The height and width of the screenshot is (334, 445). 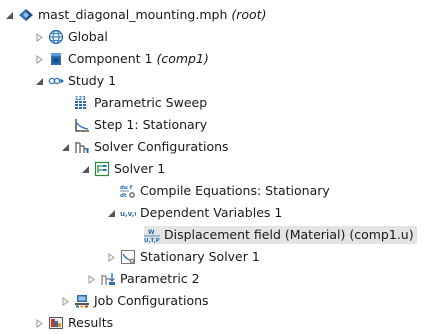 What do you see at coordinates (140, 168) in the screenshot?
I see `tree-node-solver1-label: Solver 1` at bounding box center [140, 168].